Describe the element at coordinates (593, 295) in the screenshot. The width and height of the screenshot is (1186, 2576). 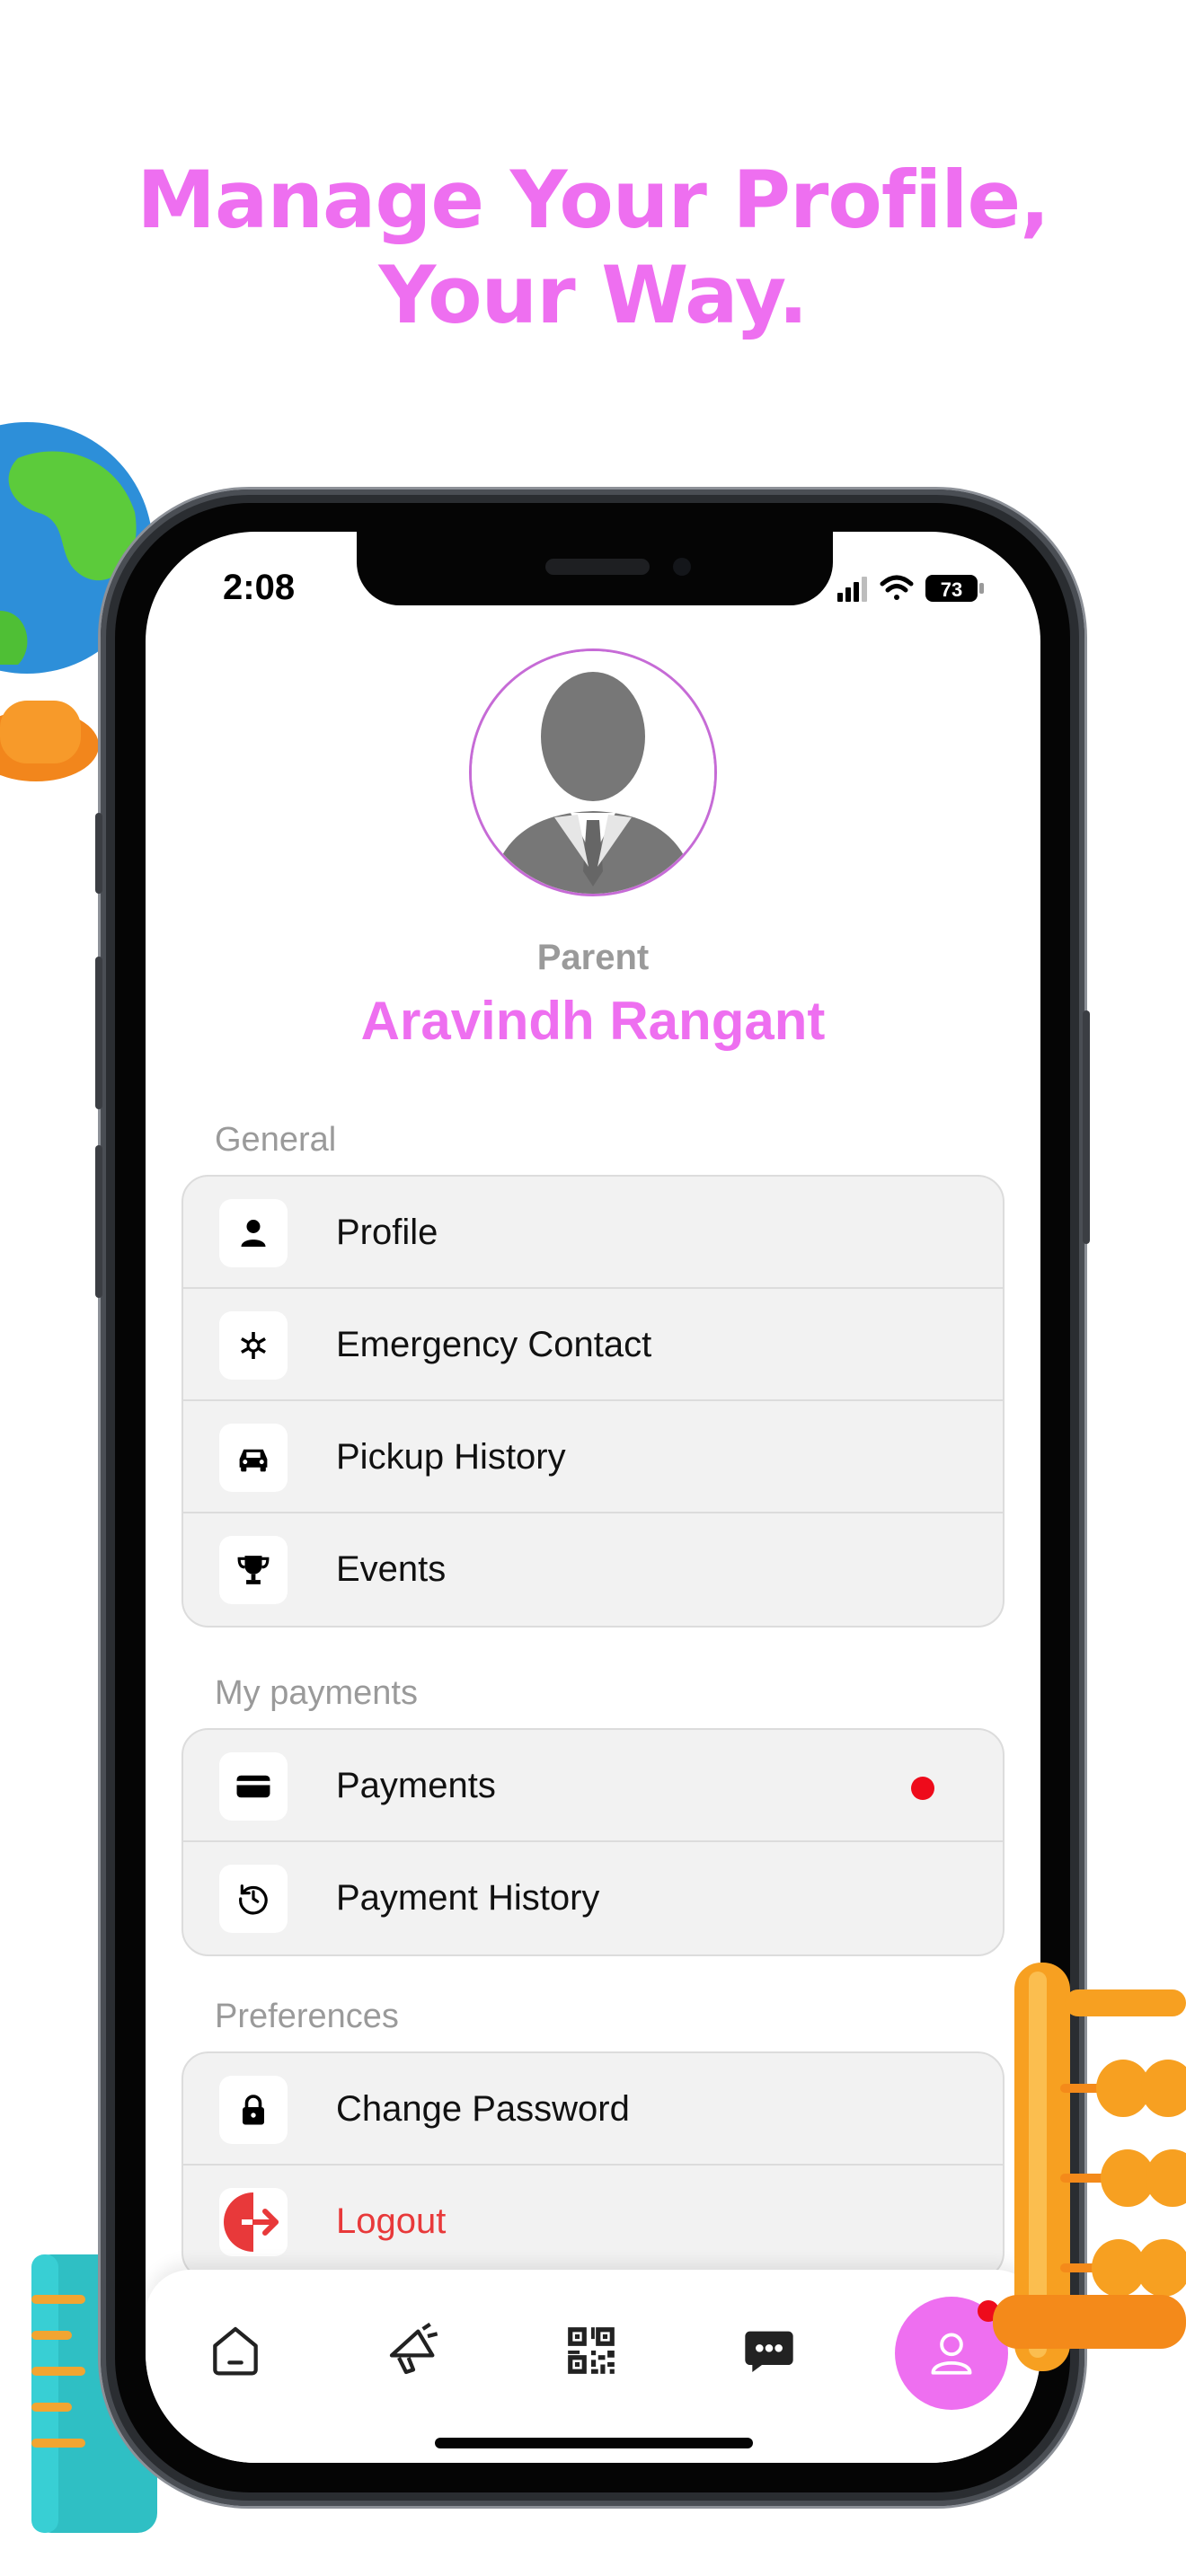
I see `headline-line-2: Your Way.` at that location.